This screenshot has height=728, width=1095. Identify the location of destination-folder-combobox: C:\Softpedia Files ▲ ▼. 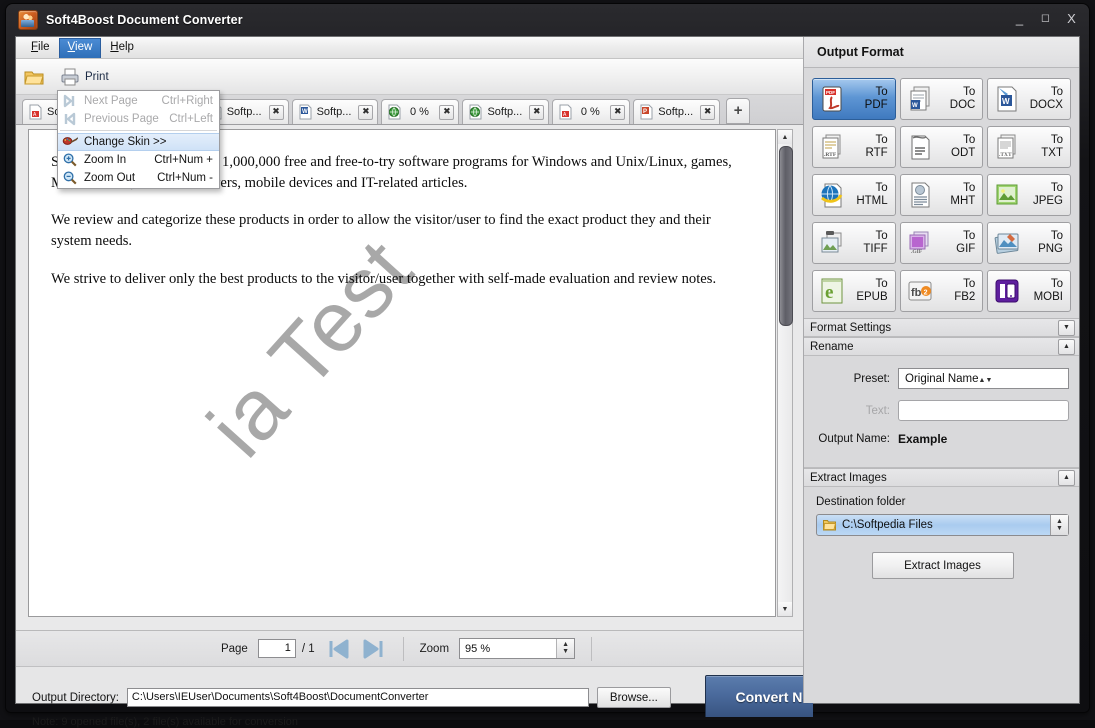
(942, 525).